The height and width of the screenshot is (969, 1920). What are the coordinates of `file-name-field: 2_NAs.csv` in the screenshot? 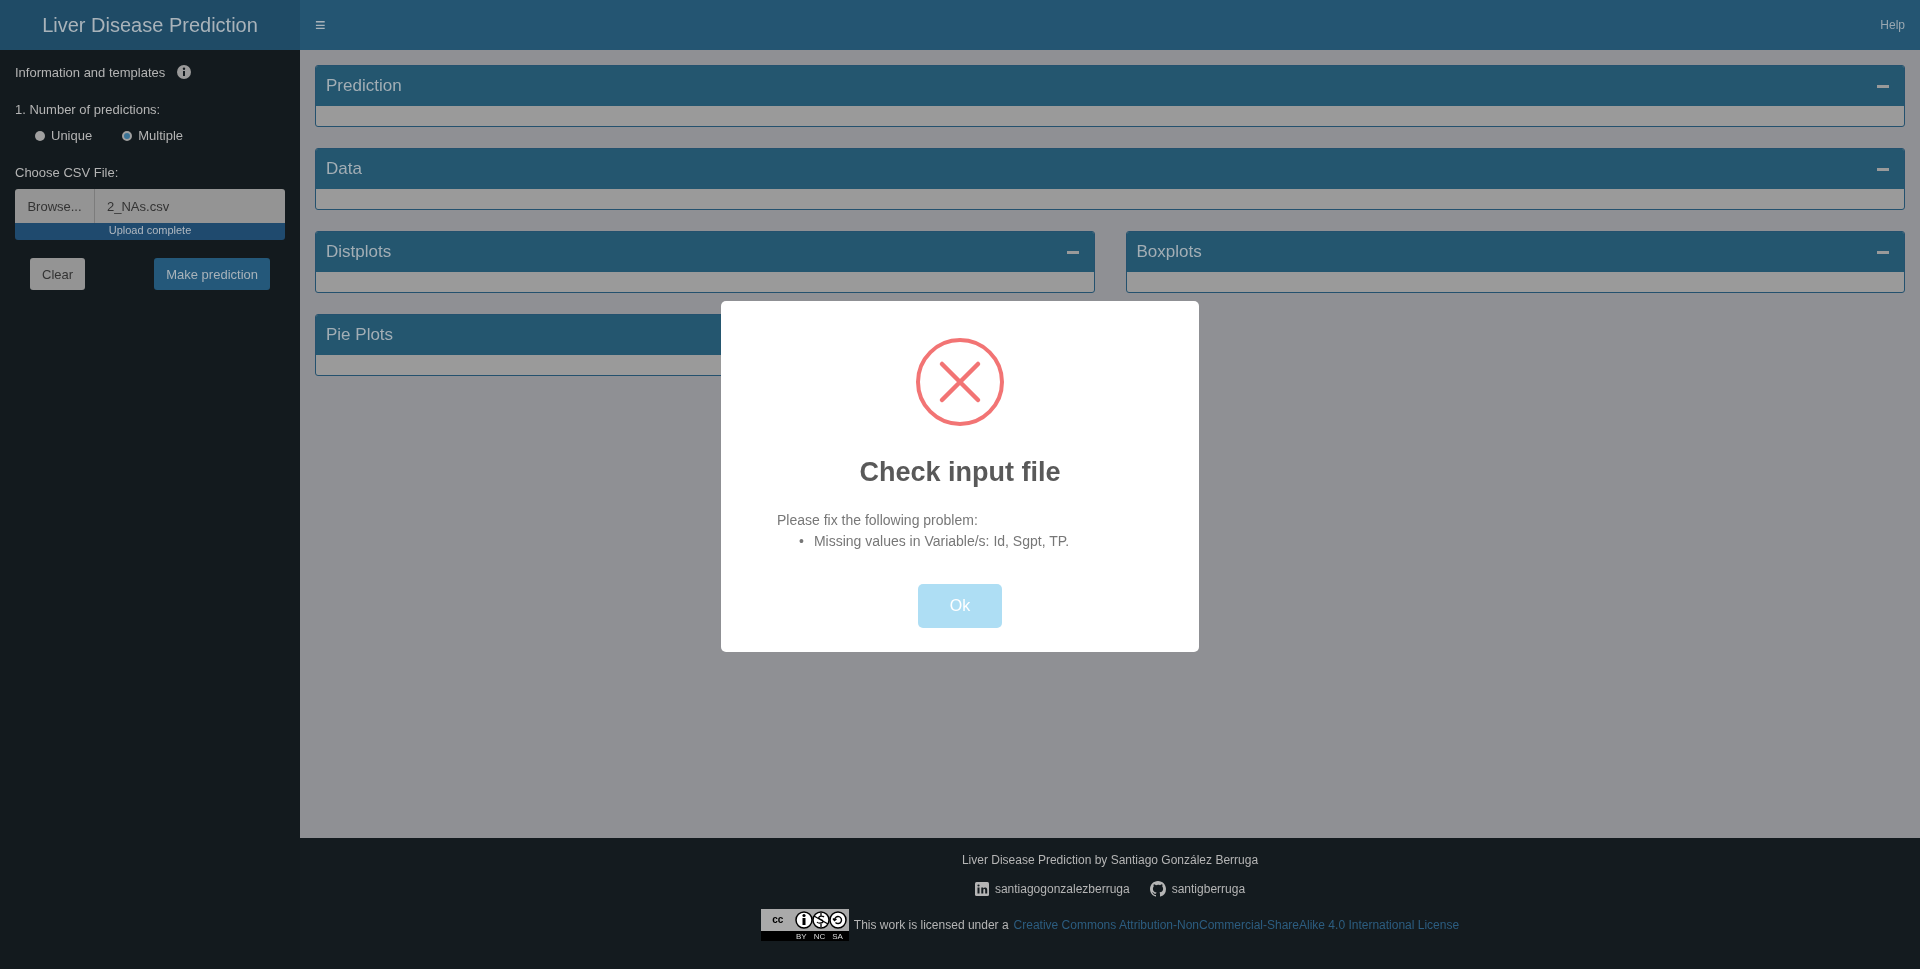 It's located at (190, 206).